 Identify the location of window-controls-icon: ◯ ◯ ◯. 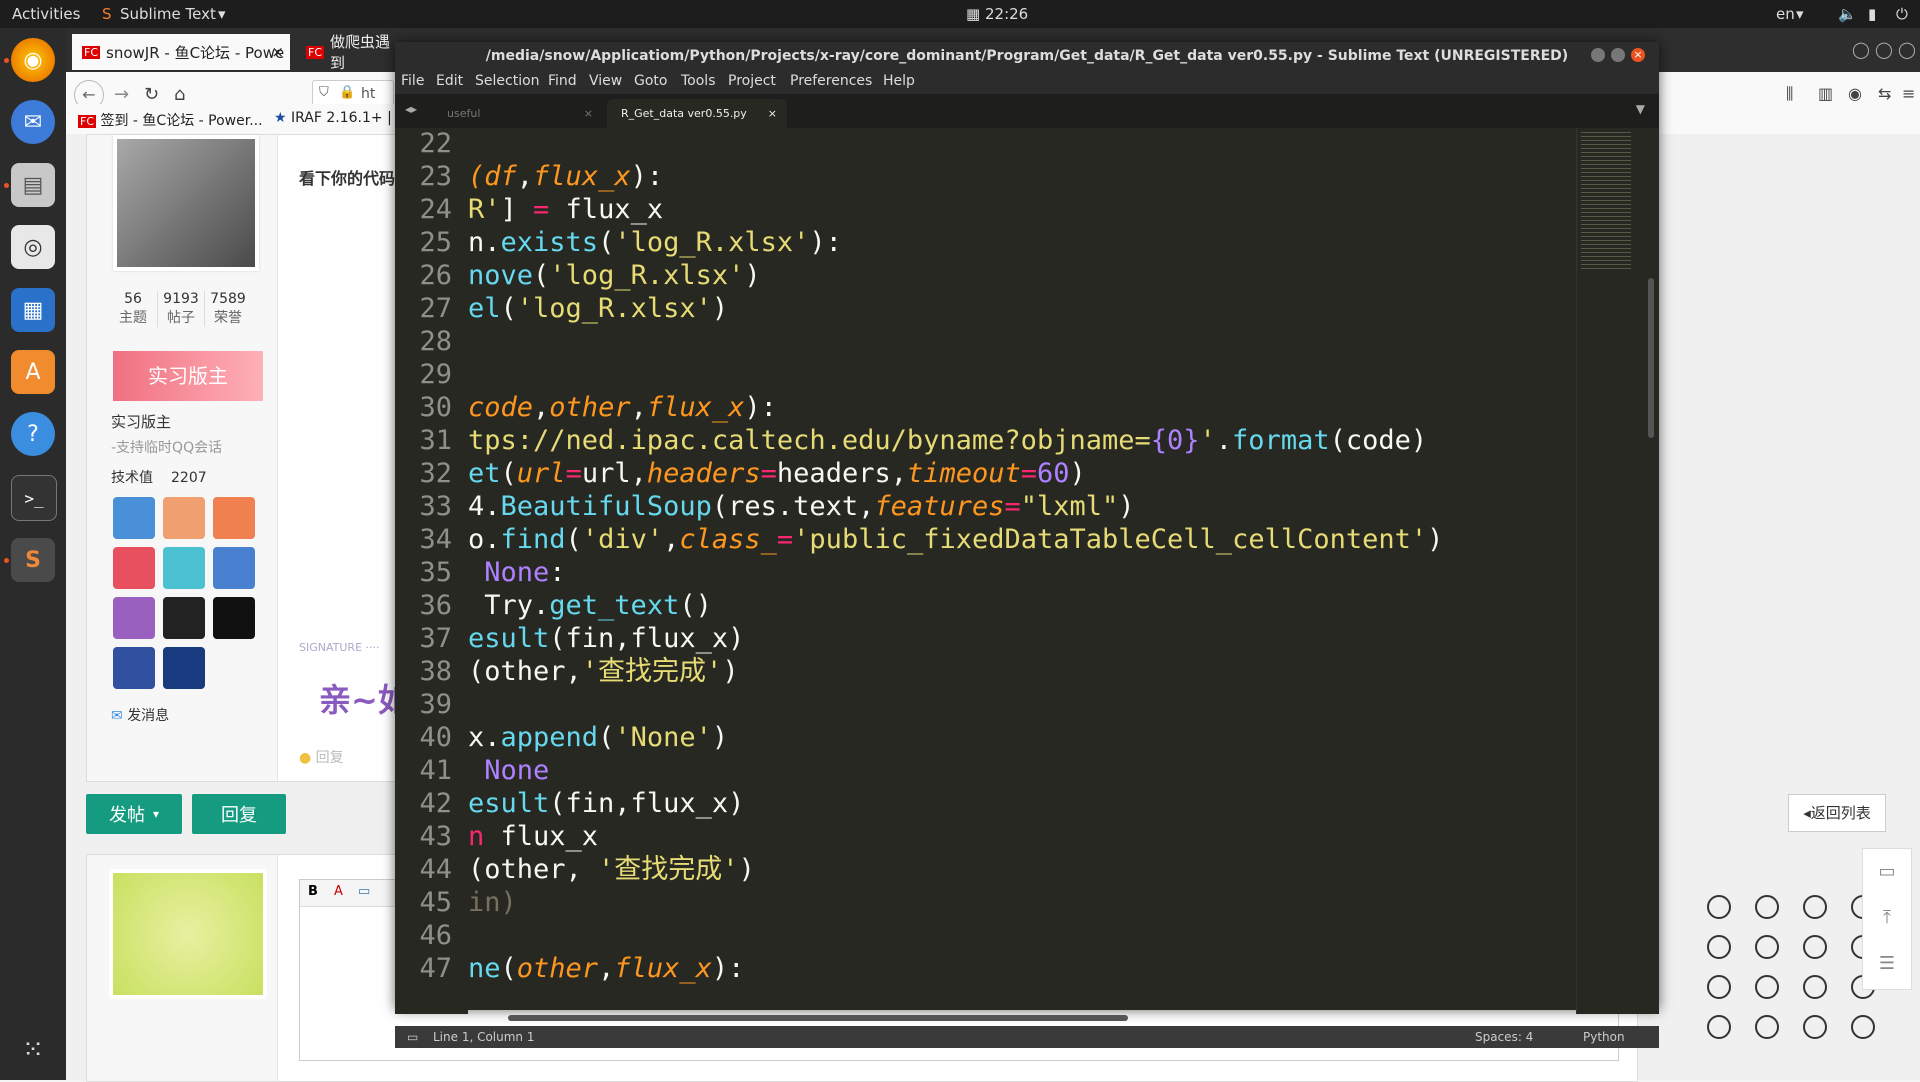
(1884, 49).